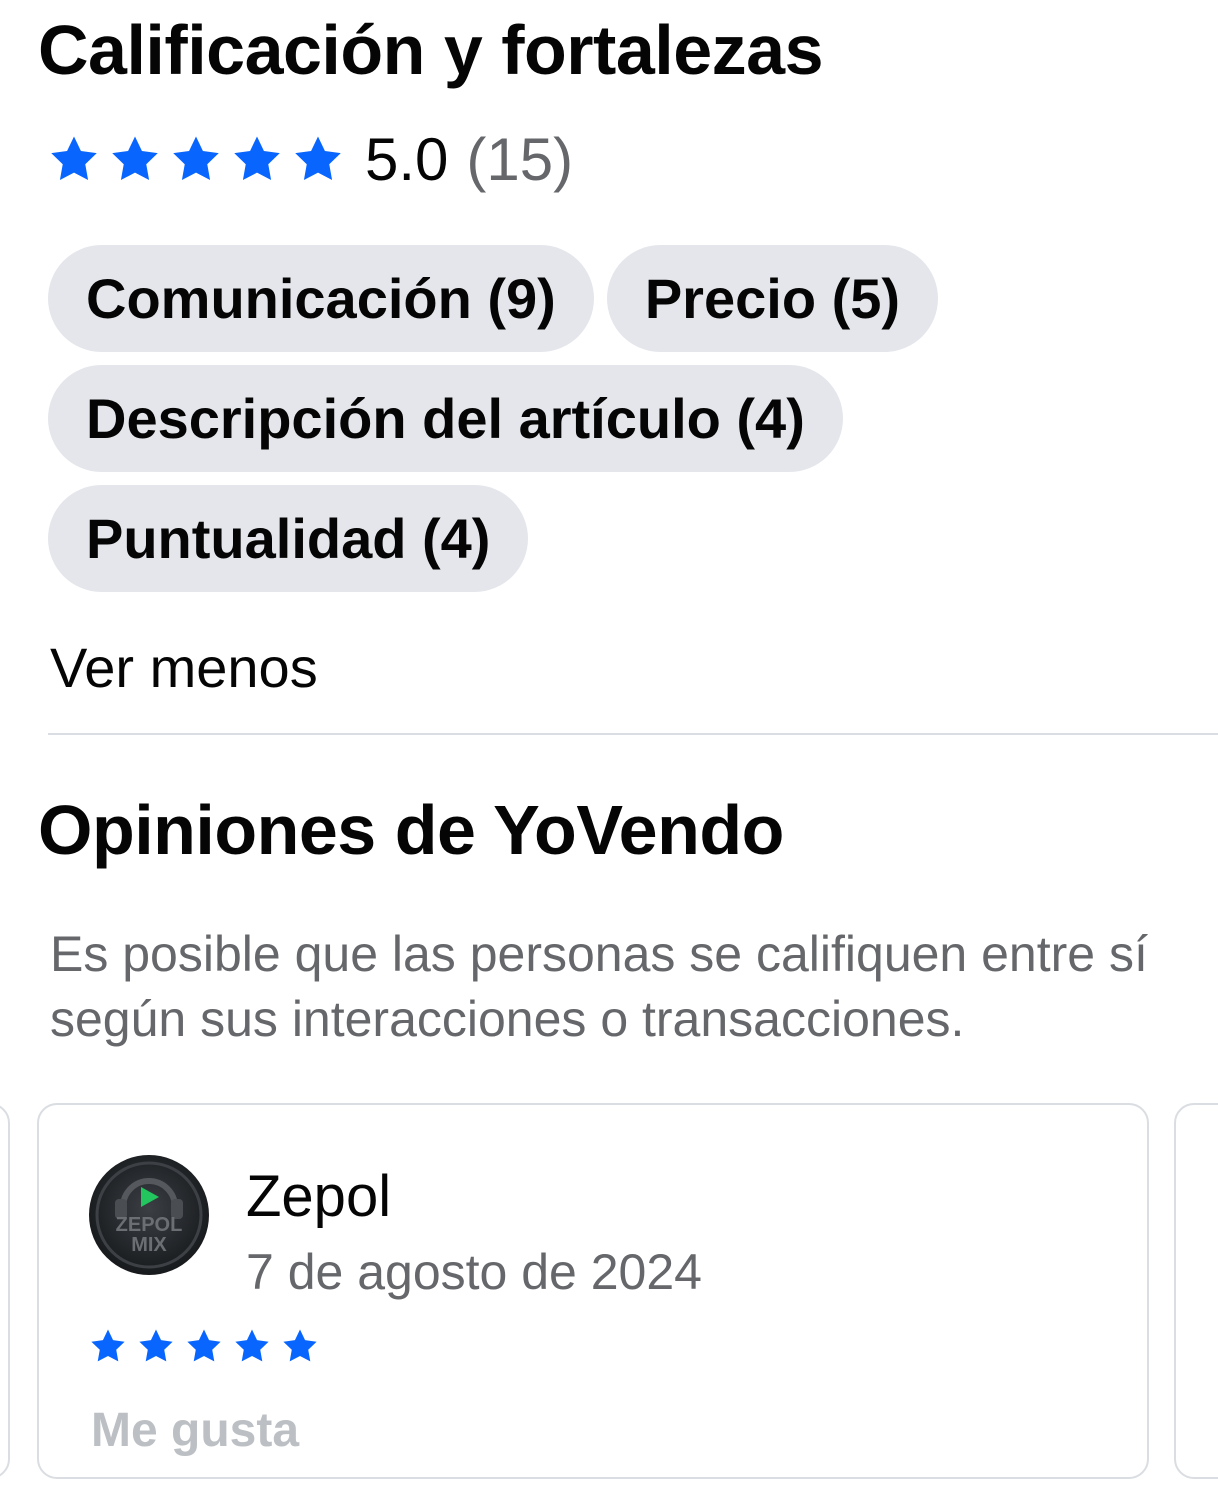 This screenshot has height=1499, width=1218. I want to click on chip-price: Precio (5), so click(772, 298).